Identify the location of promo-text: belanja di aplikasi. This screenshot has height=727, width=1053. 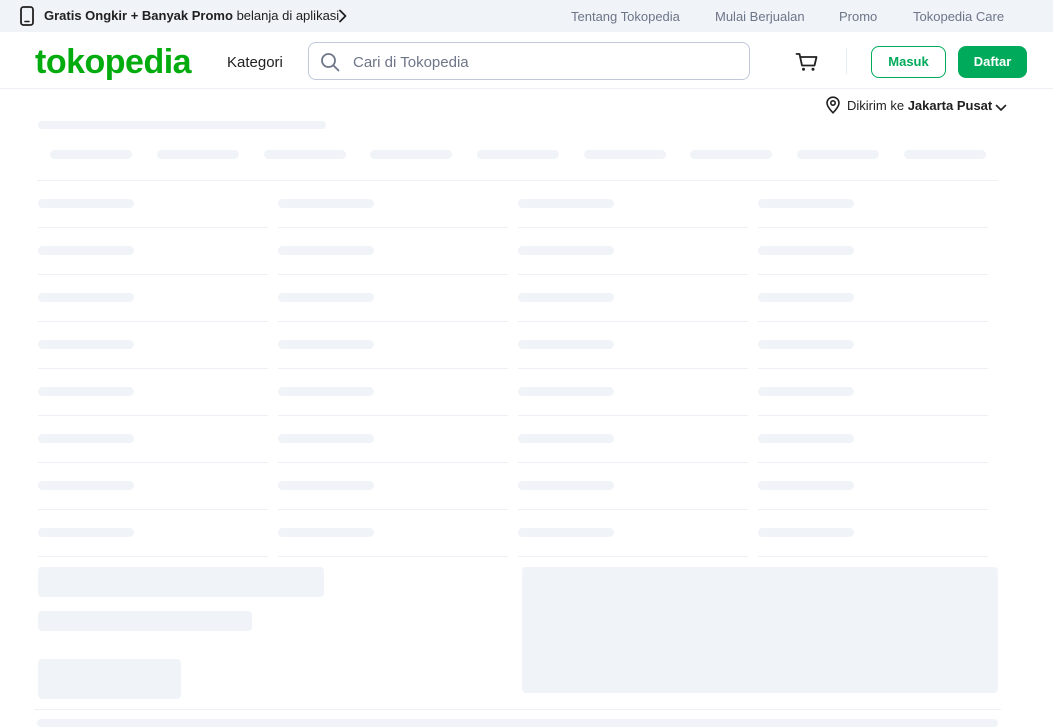
(288, 15).